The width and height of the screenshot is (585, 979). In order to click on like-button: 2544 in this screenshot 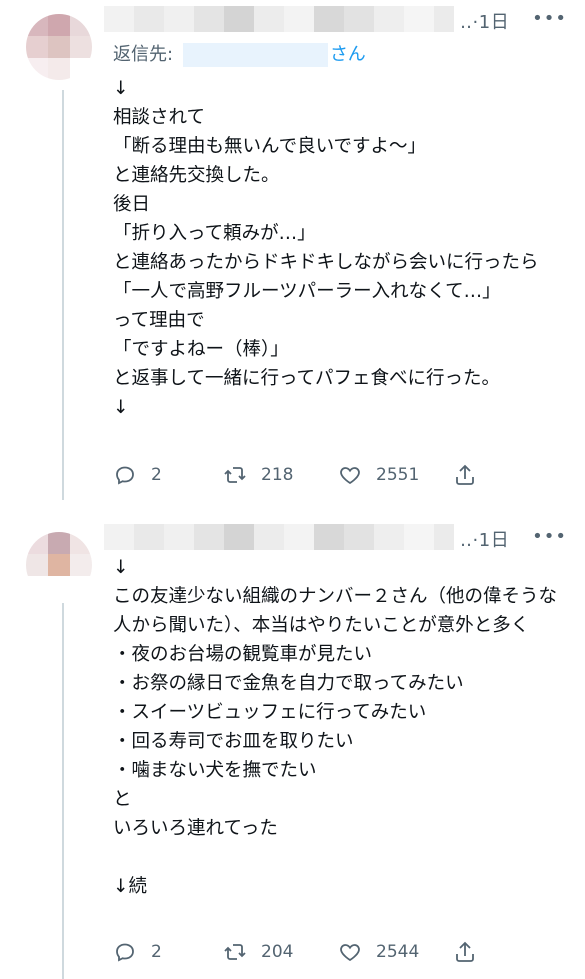, I will do `click(395, 952)`.